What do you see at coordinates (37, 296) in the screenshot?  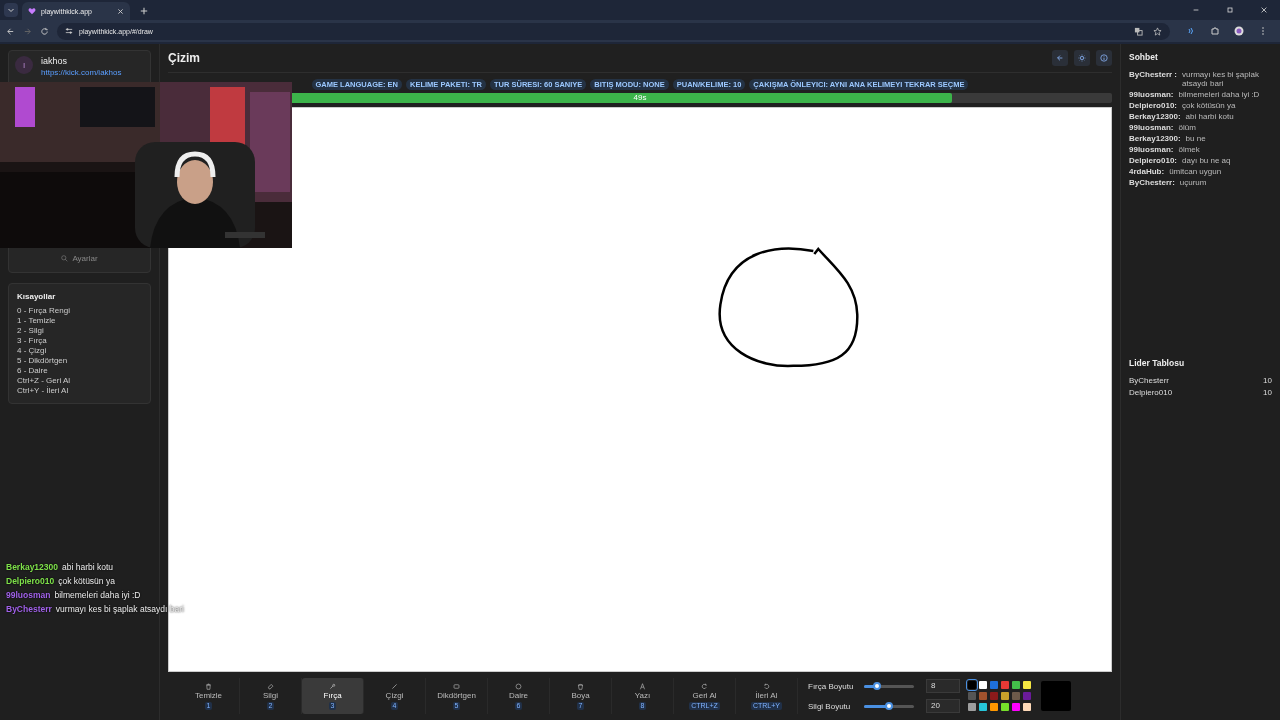 I see `shortcuts-title: Kısayollar` at bounding box center [37, 296].